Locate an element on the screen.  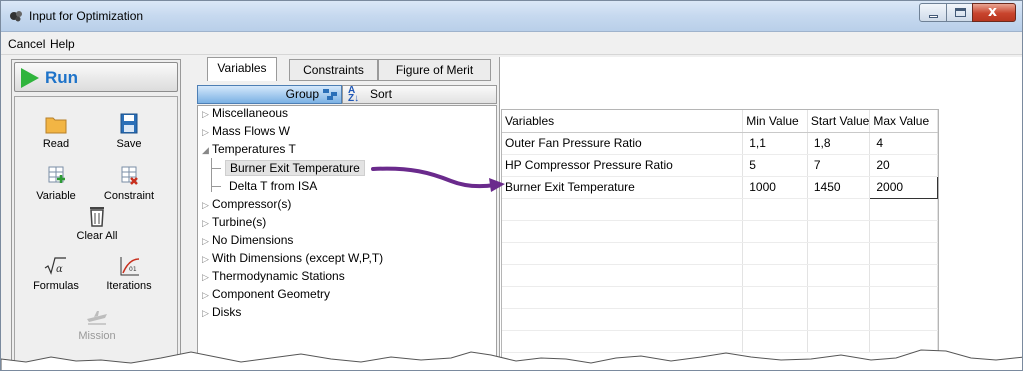
tree-node-thermodynamic-stations: ▷ Thermodynamic Stations is located at coordinates (273, 276).